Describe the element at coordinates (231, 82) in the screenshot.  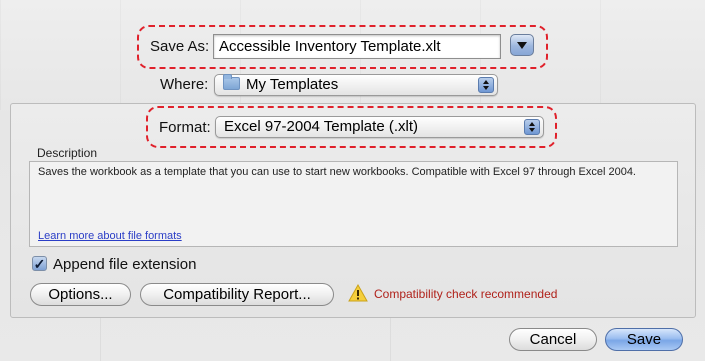
I see `folder-icon` at that location.